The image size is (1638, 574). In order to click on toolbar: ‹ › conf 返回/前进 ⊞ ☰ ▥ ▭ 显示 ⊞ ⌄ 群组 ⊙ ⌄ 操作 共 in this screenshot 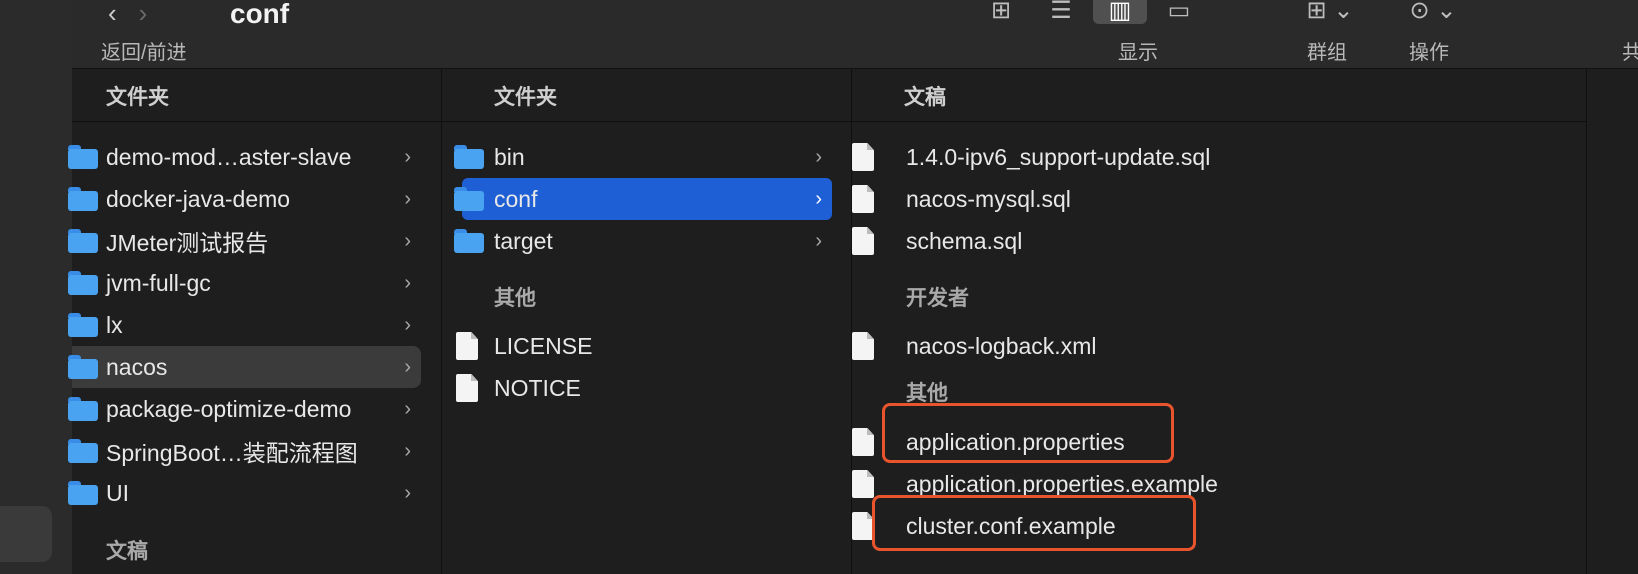, I will do `click(855, 34)`.